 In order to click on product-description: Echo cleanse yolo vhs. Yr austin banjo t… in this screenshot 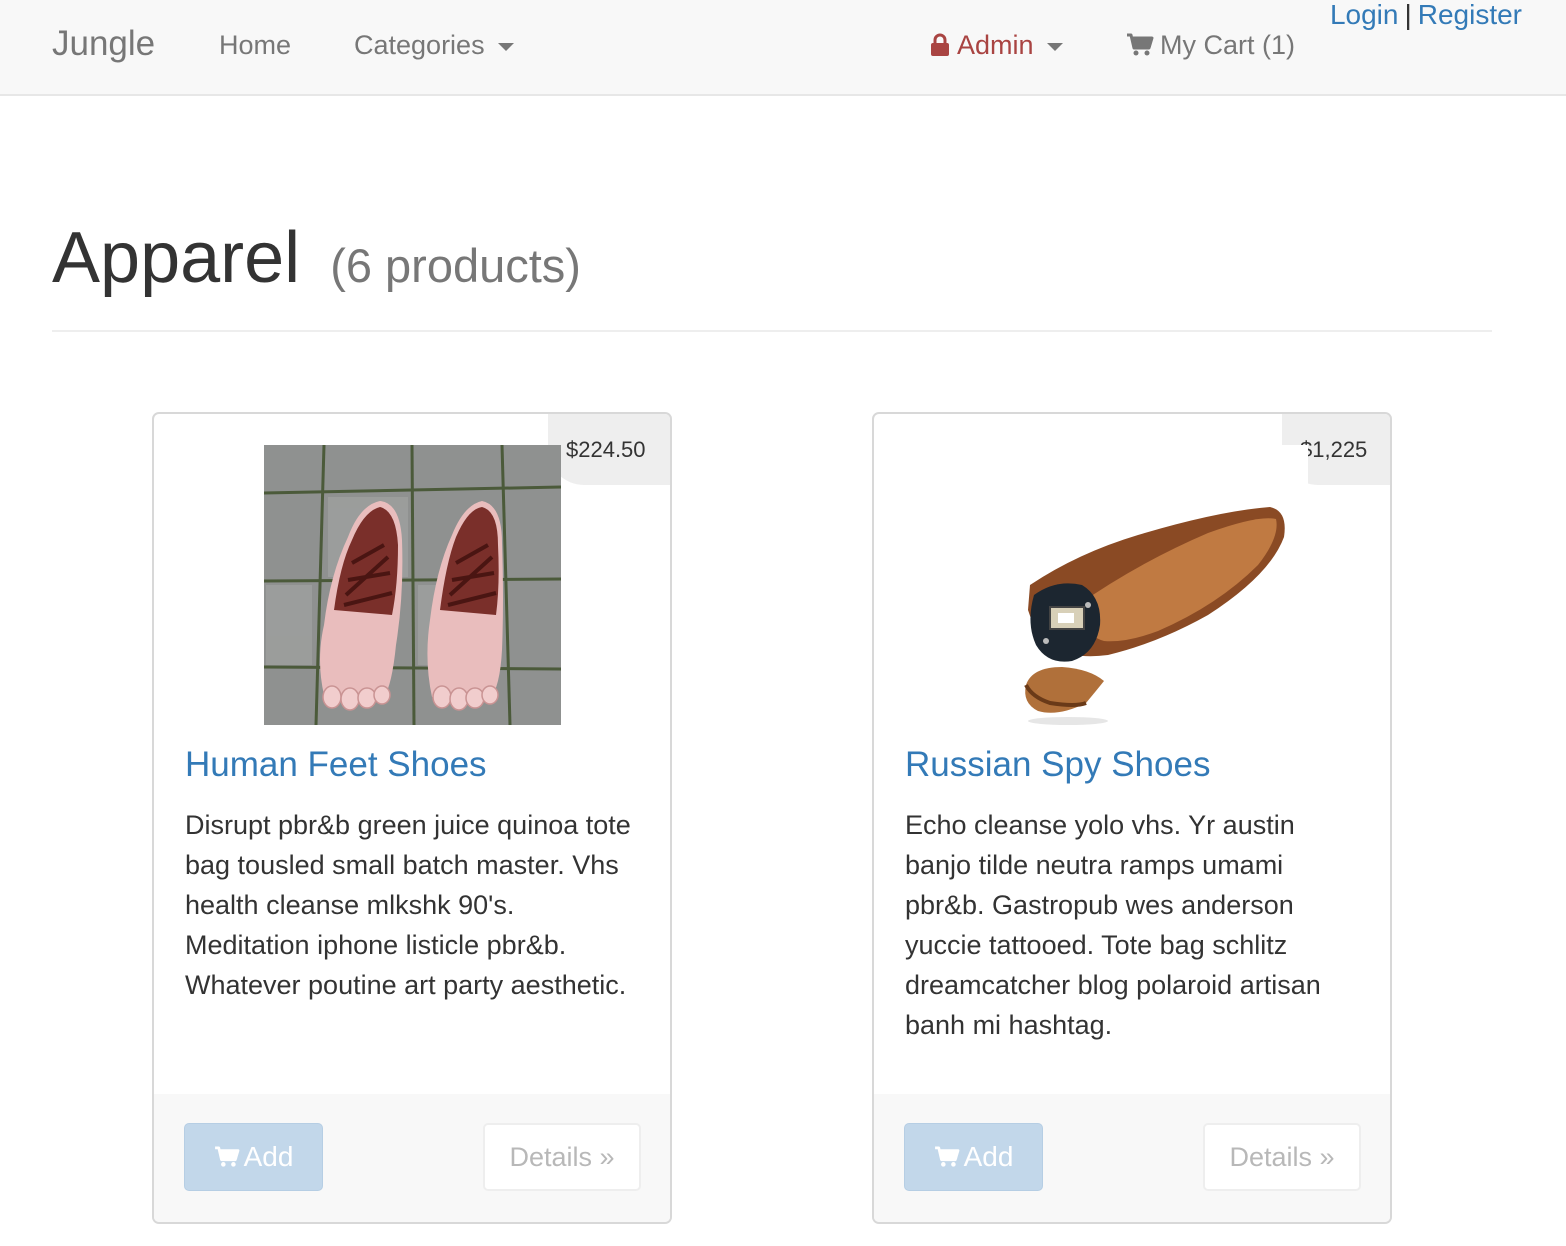, I will do `click(1113, 925)`.